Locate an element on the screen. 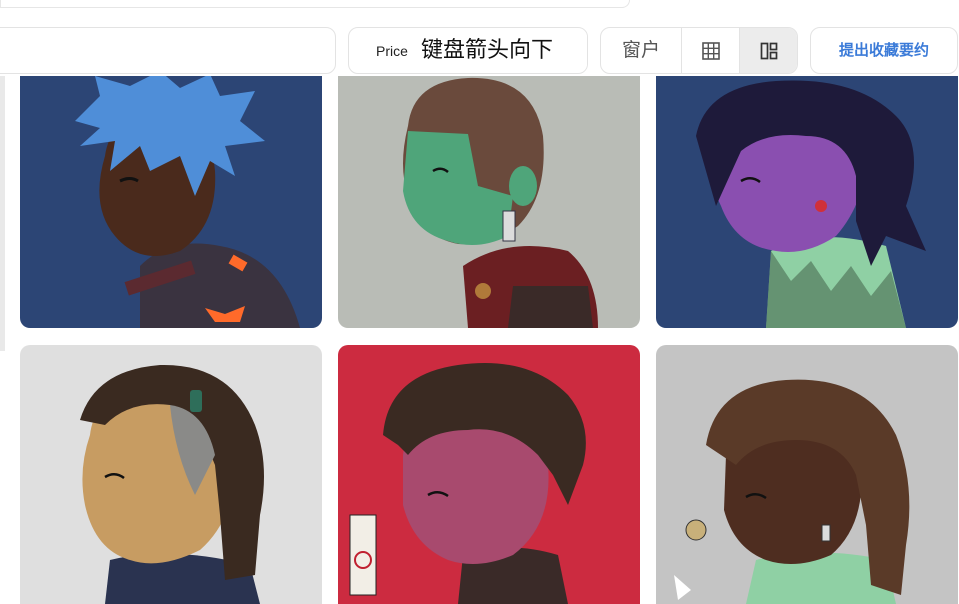 The height and width of the screenshot is (604, 959). sort-dropdown-label: Price is located at coordinates (392, 51).